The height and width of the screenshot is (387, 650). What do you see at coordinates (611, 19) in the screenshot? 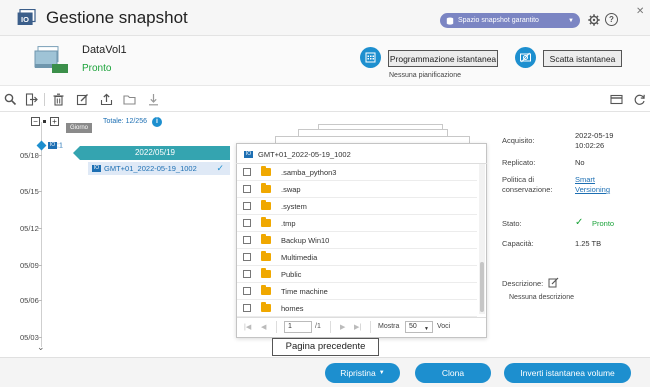
I see `help-icon: ?` at bounding box center [611, 19].